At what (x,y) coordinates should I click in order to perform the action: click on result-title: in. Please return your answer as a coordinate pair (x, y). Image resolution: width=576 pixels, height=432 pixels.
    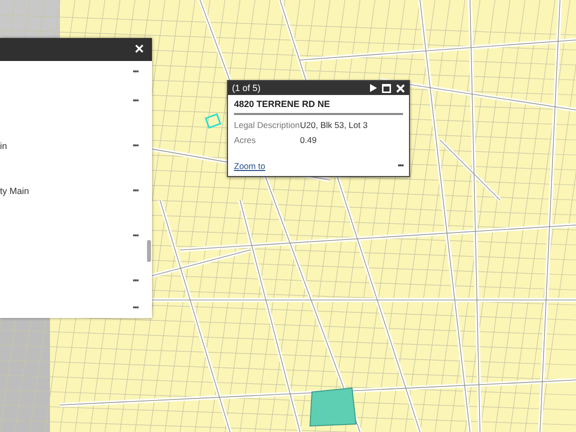
    Looking at the image, I should click on (4, 146).